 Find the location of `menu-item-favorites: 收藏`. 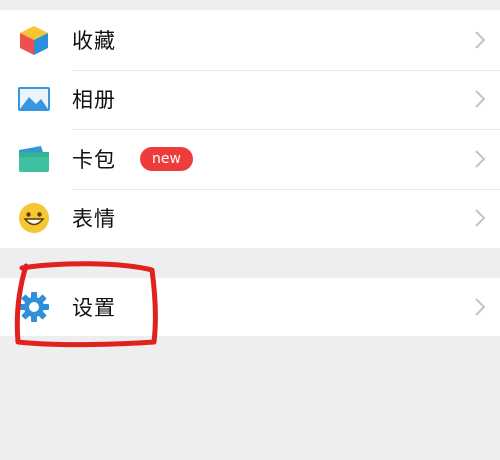

menu-item-favorites: 收藏 is located at coordinates (250, 40).